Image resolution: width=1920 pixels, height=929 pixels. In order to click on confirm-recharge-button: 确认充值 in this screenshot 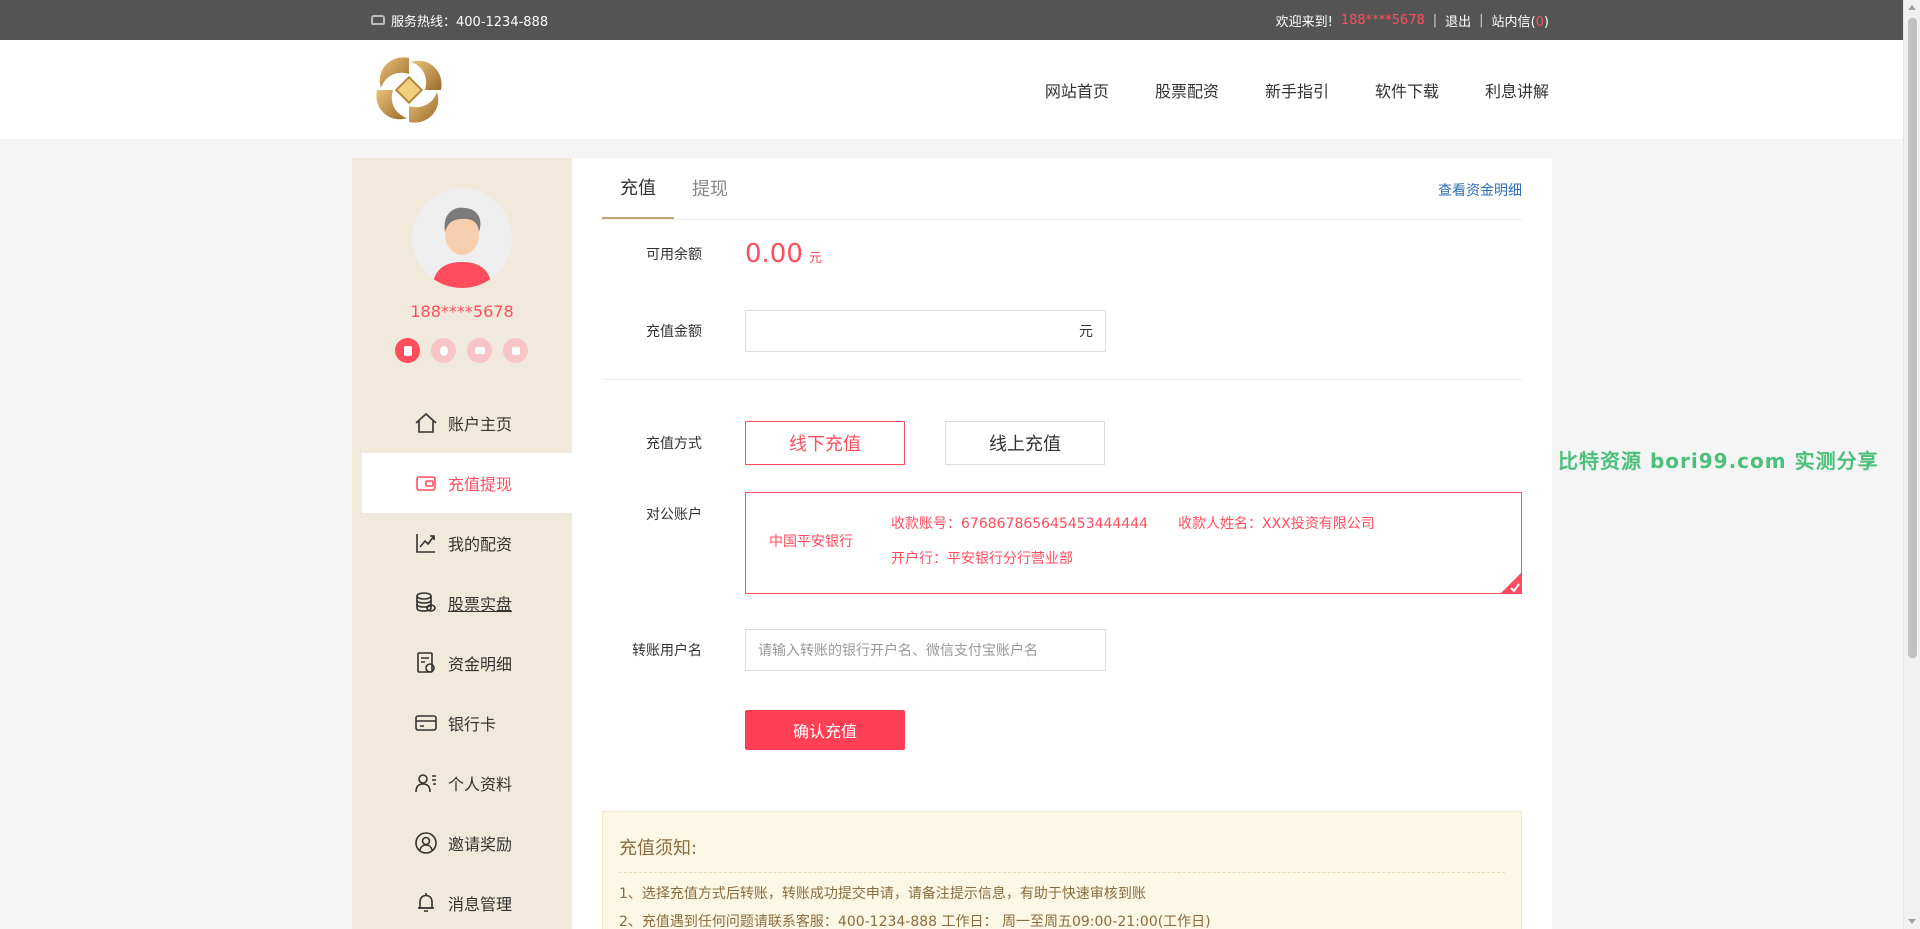, I will do `click(825, 730)`.